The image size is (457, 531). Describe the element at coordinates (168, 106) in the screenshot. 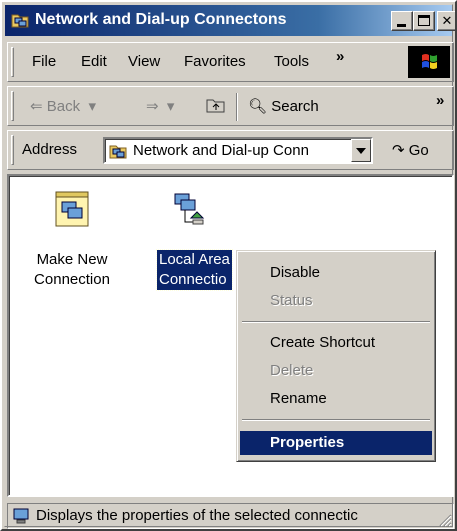

I see `forward-dropdown-icon: ▾` at that location.